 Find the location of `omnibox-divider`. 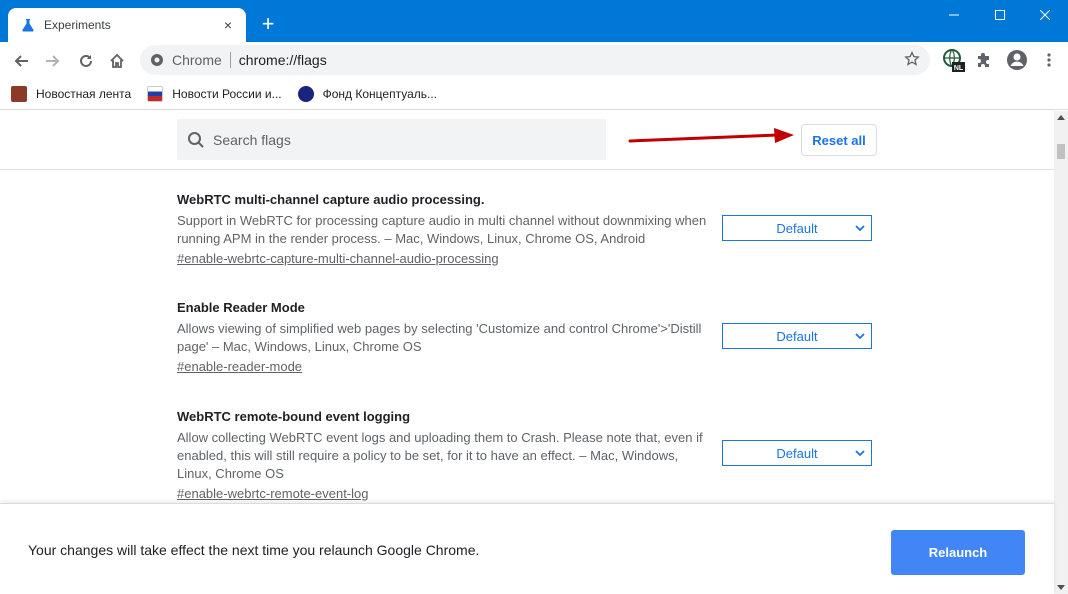

omnibox-divider is located at coordinates (230, 60).